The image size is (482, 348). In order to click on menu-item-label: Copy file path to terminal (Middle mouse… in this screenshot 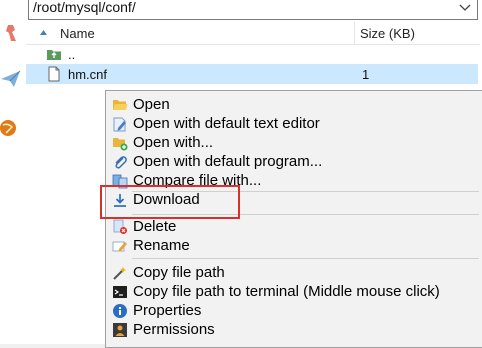, I will do `click(286, 291)`.